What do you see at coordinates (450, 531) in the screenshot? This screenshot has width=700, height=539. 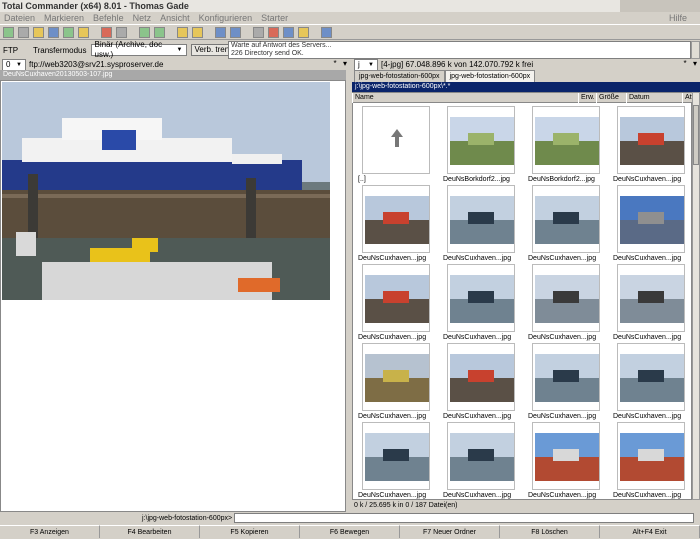 I see `f7-new-folder-button: F7 Neuer Ordner` at bounding box center [450, 531].